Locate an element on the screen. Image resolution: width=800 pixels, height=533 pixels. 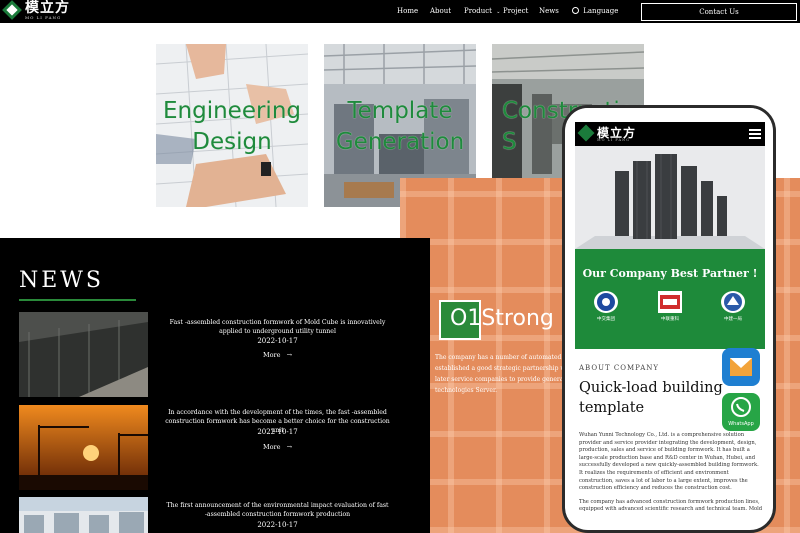
partner-caption: 中建一局 is located at coordinates (733, 319).